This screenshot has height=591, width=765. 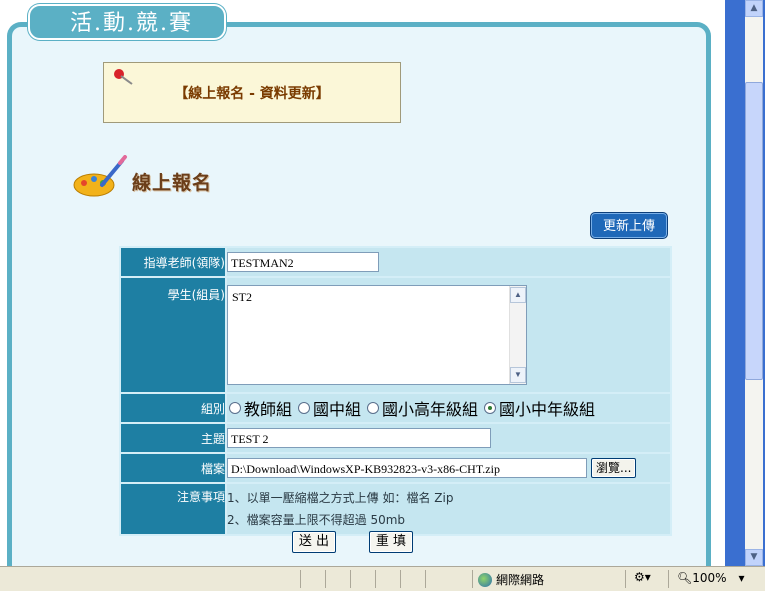 I want to click on protected-mode-icon: ⚙▾, so click(x=642, y=577).